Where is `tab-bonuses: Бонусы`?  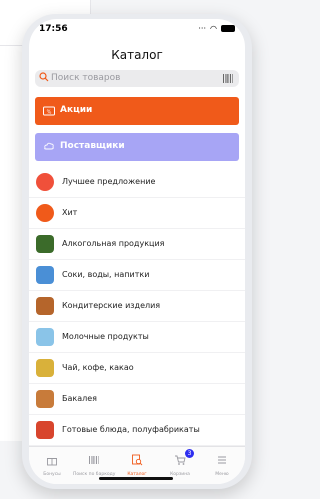 tab-bonuses: Бонусы is located at coordinates (52, 464).